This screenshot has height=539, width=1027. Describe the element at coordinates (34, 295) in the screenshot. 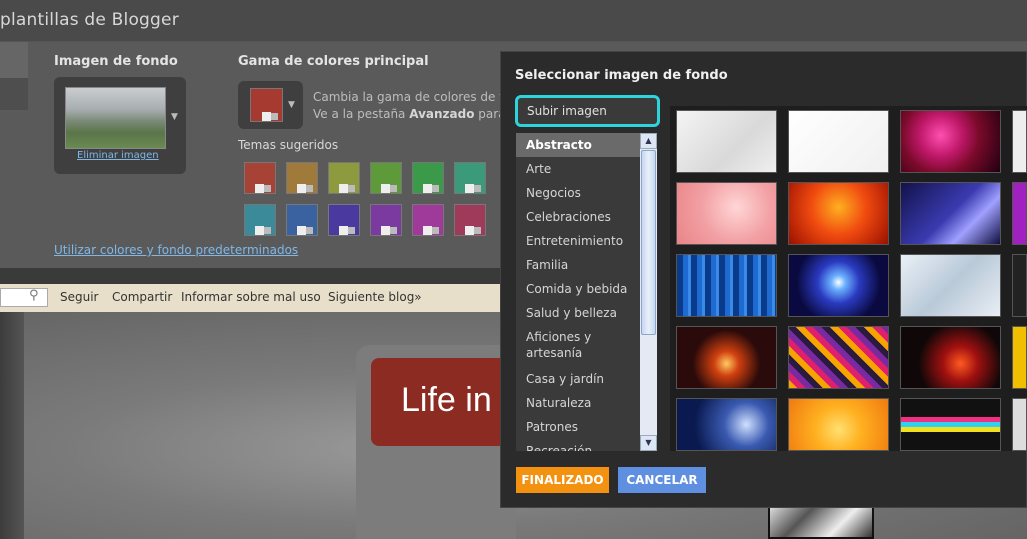

I see `search-icon: ⚲` at that location.